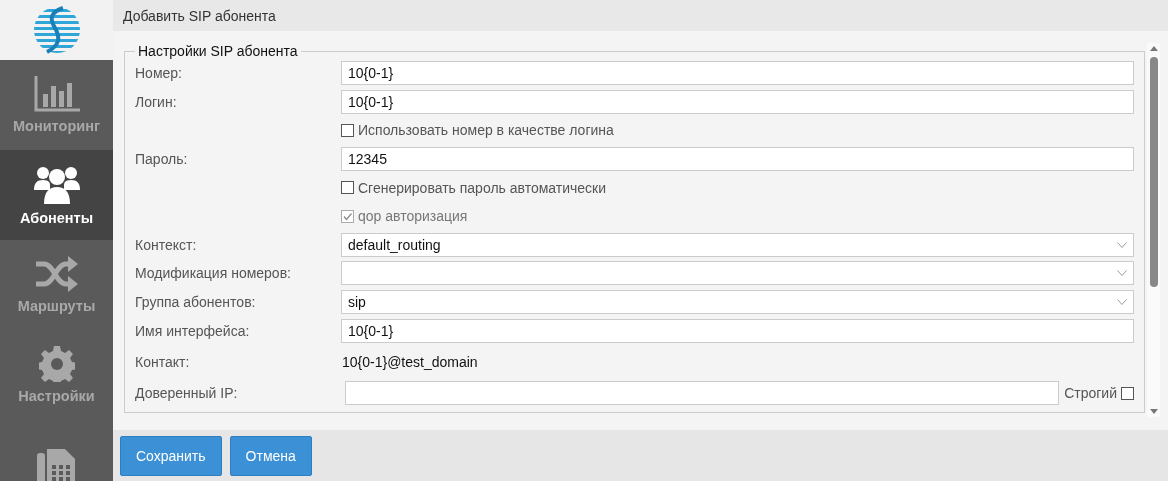 The image size is (1168, 481). Describe the element at coordinates (409, 361) in the screenshot. I see `contact-value: 10{0-1}@test_domain` at that location.